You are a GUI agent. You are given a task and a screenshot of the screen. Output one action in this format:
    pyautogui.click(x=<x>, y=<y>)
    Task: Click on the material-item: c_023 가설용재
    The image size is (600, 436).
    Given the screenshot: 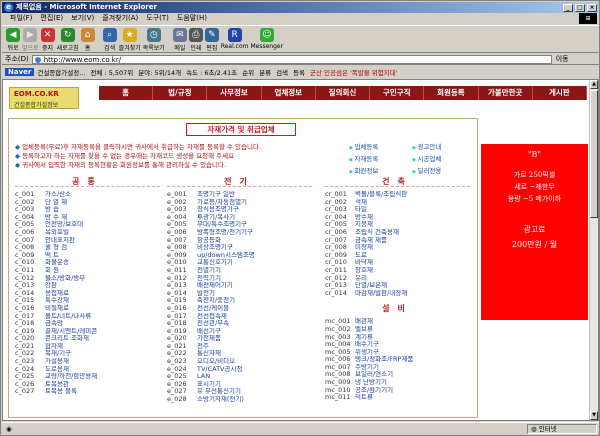 What is the action you would take?
    pyautogui.click(x=87, y=362)
    